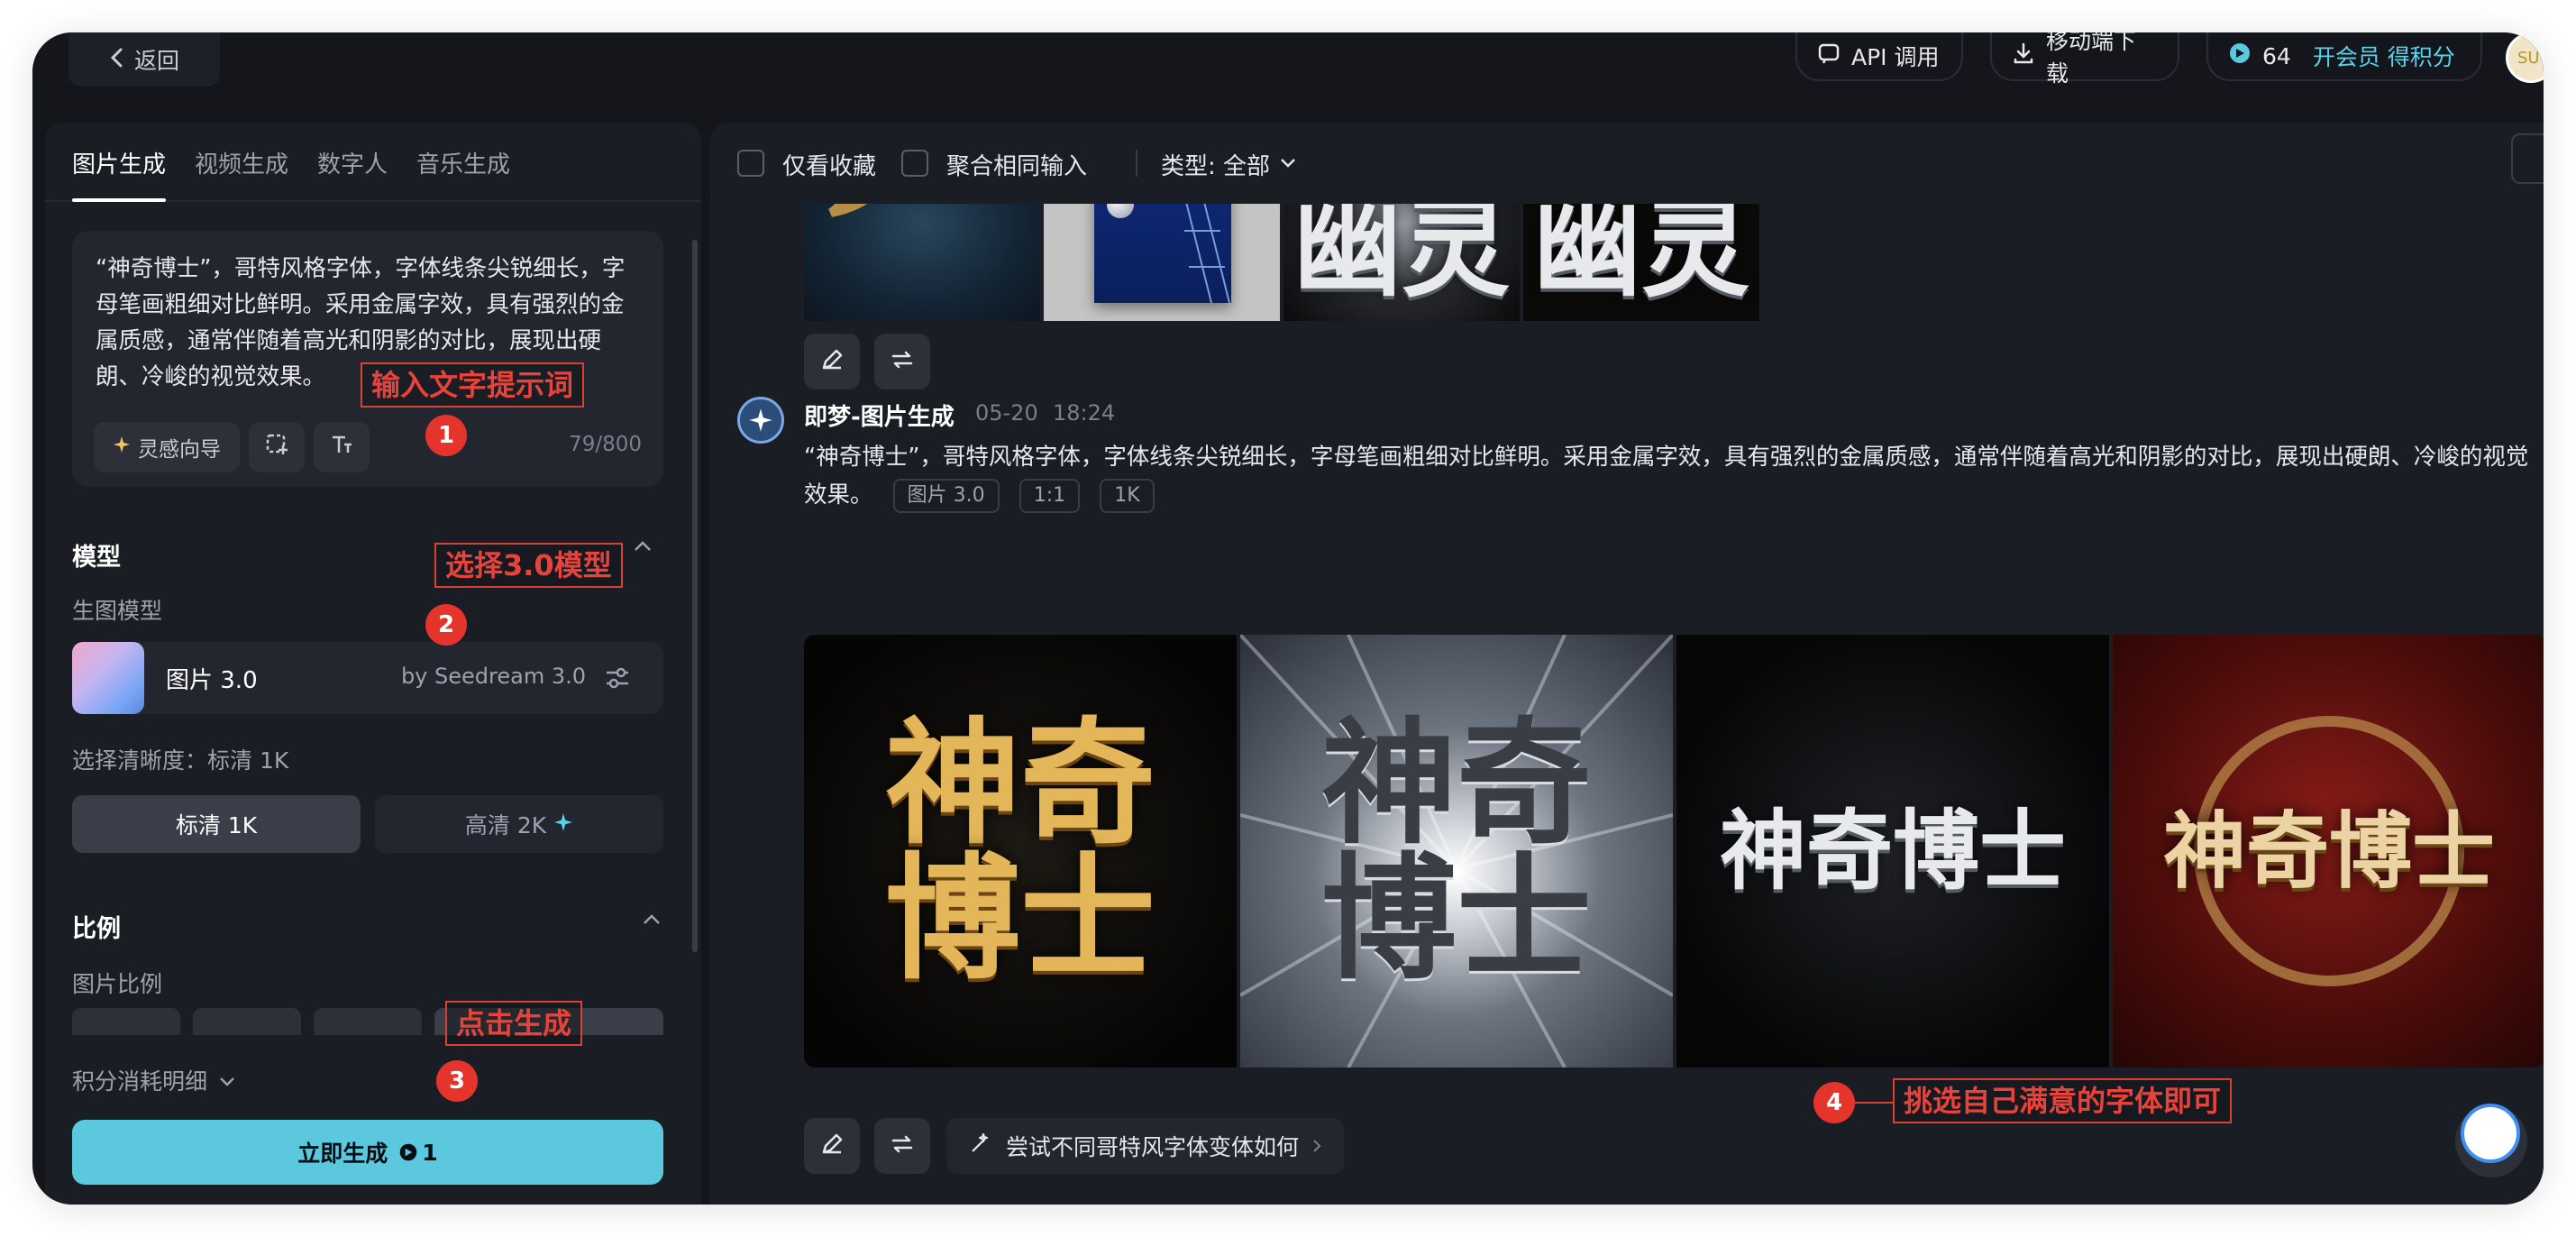  I want to click on top-bar: 返回 API 调用 移动端下载 64 开会员 得积分 SU, so click(1288, 77).